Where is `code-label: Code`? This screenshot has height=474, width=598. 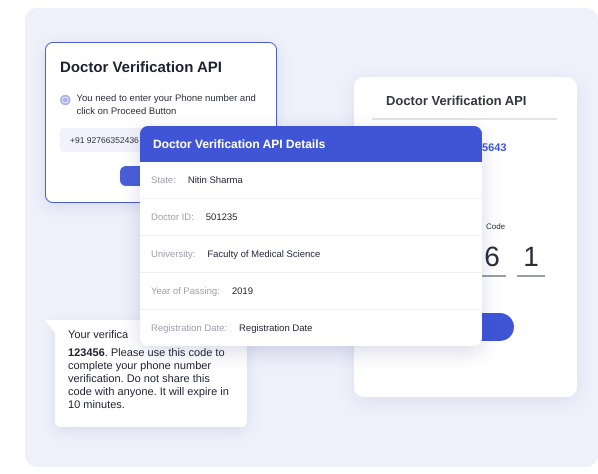
code-label: Code is located at coordinates (496, 226).